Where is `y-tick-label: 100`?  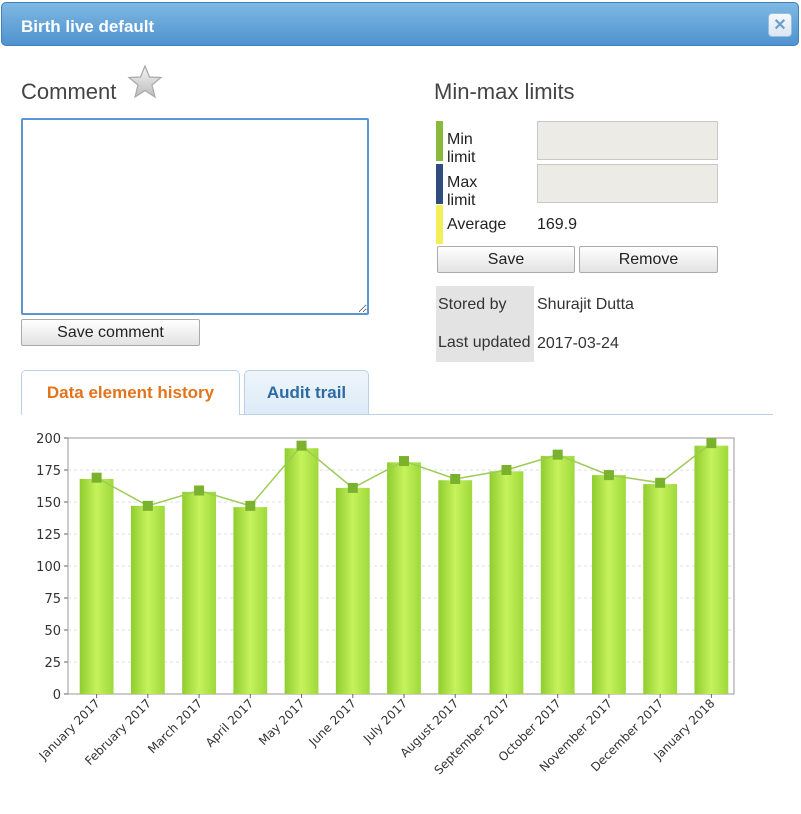 y-tick-label: 100 is located at coordinates (48, 567).